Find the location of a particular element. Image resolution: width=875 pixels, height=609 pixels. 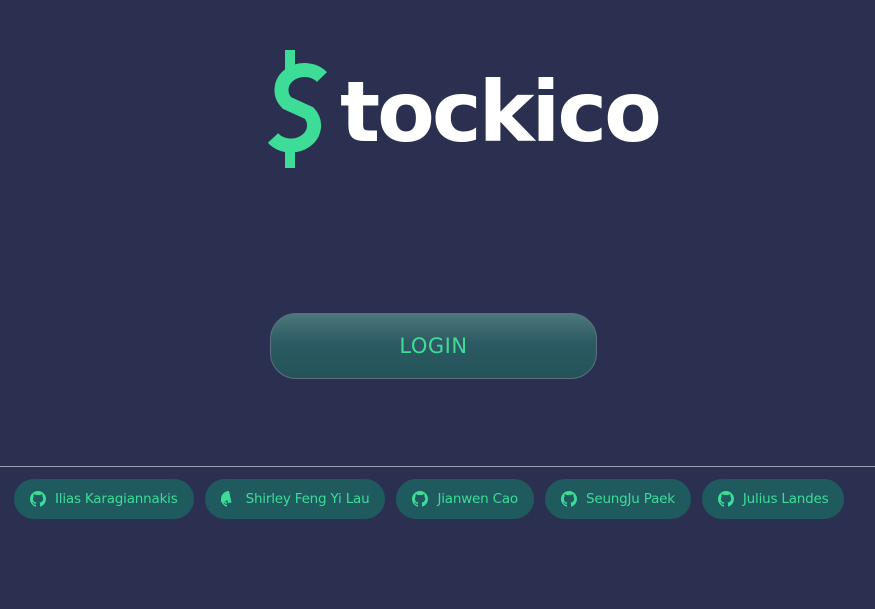

contributor-link: SeungJu Paek is located at coordinates (617, 499).